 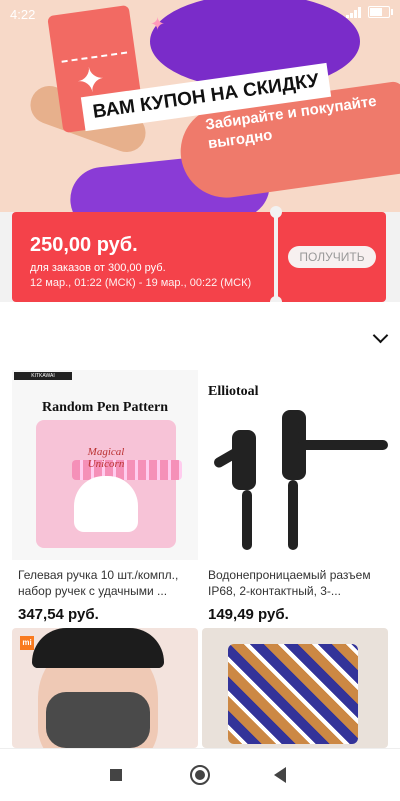 I want to click on status-icons, so click(x=369, y=12).